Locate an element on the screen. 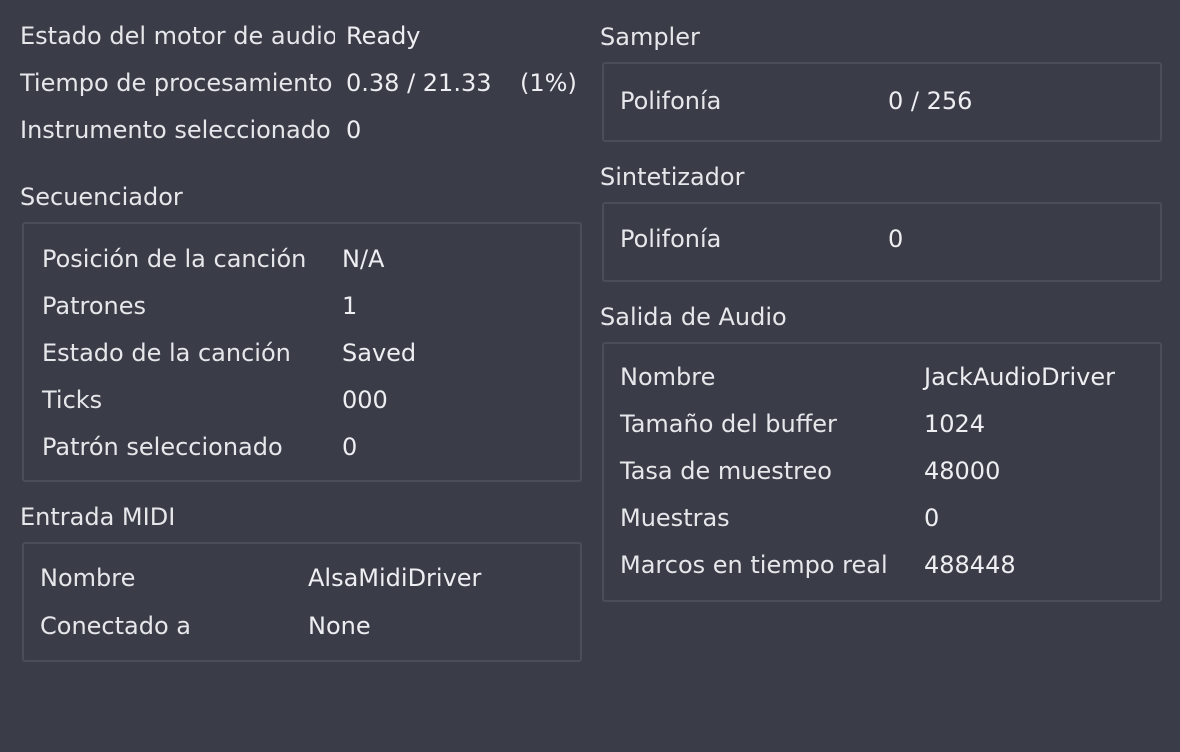  selected-instrument-value: 0 is located at coordinates (354, 130).